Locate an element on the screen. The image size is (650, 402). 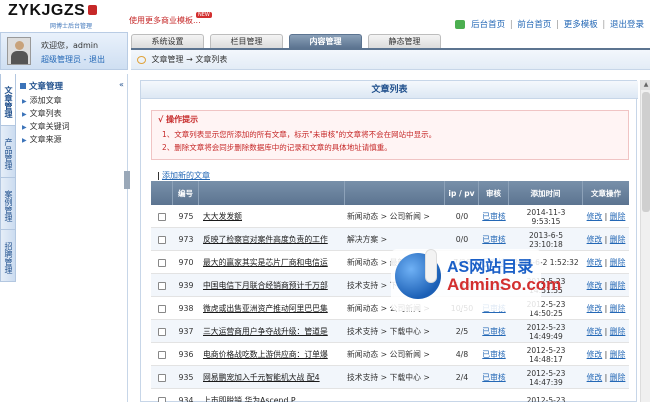
link-site-home: 前台首页 is located at coordinates (534, 25).